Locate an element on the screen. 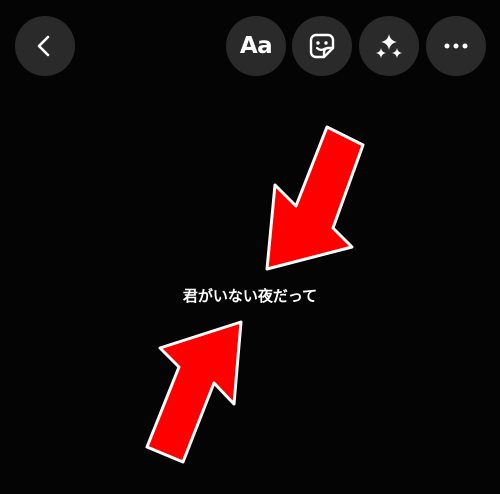 The width and height of the screenshot is (500, 494). annotation-arrow-top is located at coordinates (315, 198).